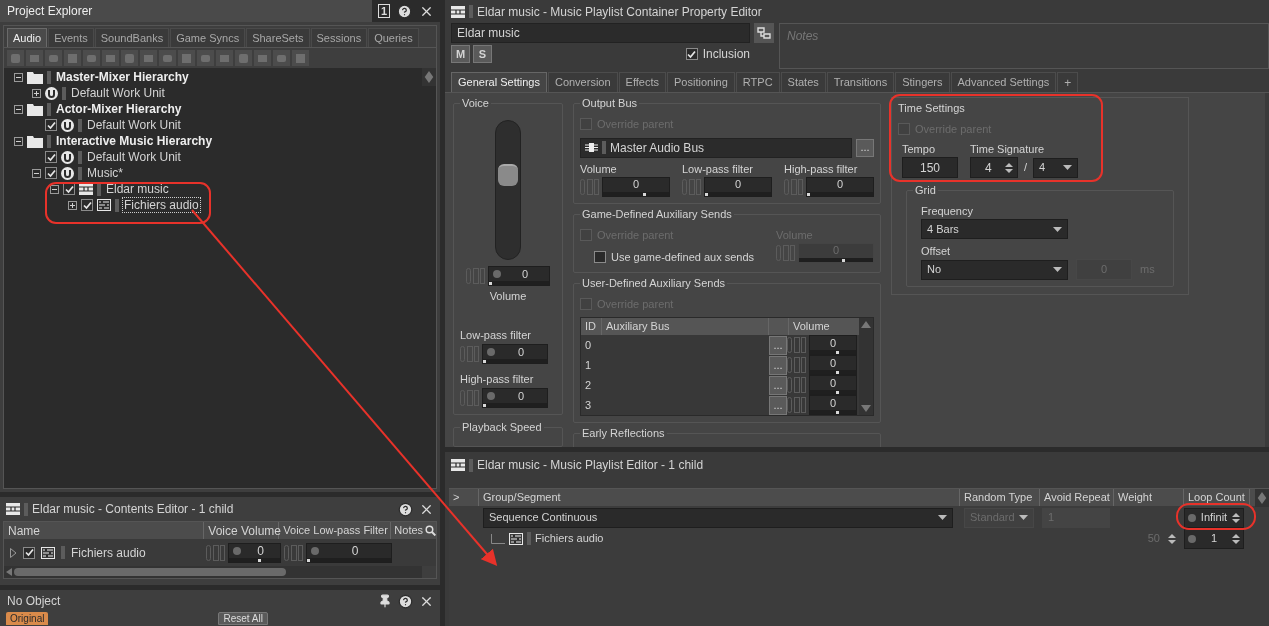 The height and width of the screenshot is (626, 1269). I want to click on expand-triangle-icon, so click(13, 552).